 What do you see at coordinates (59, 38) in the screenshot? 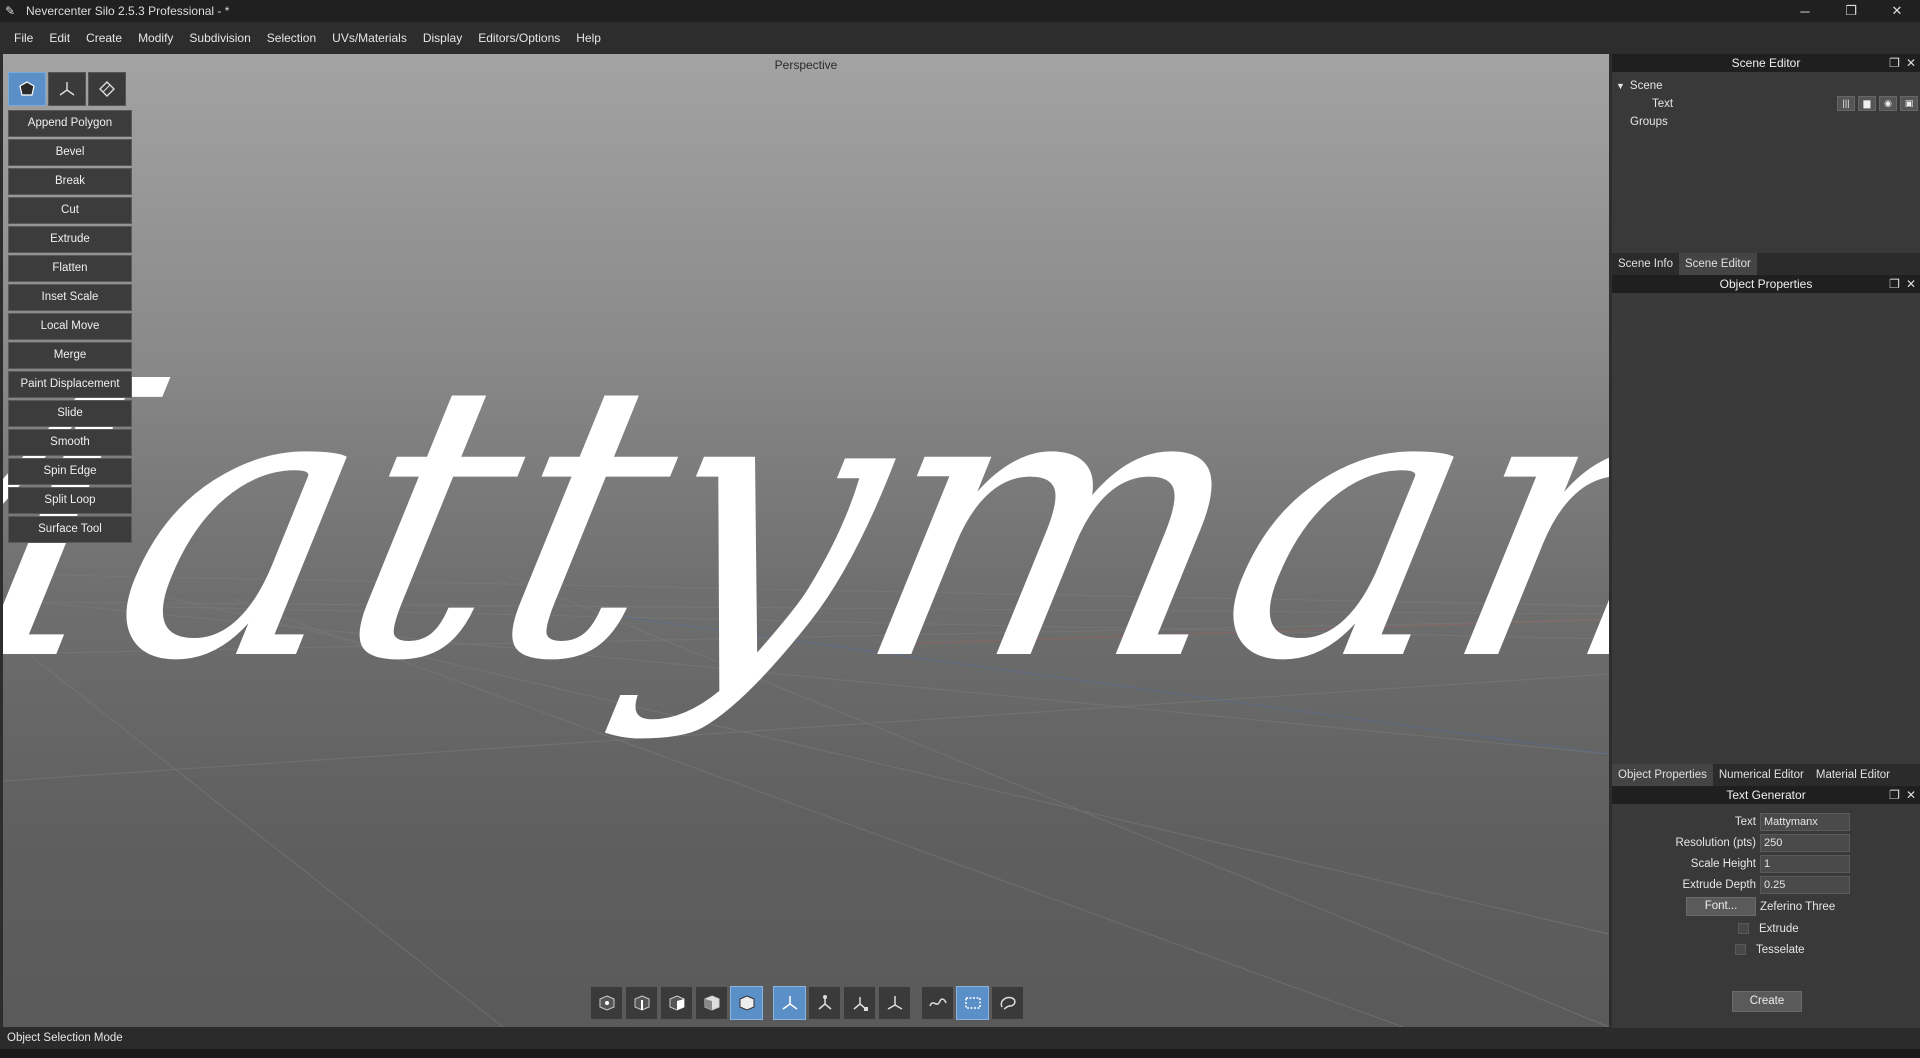
I see `menu-edit: Edit` at bounding box center [59, 38].